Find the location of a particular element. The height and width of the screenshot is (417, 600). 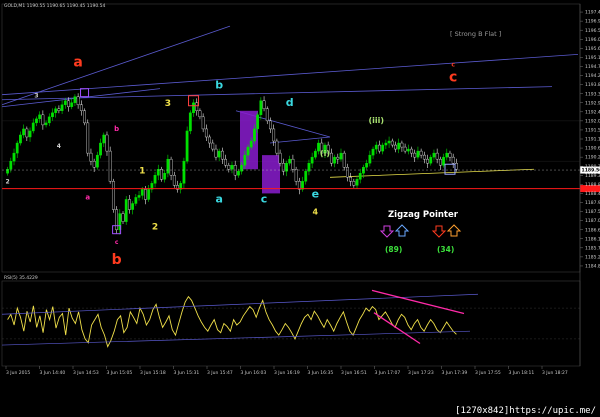

time-tick-label: 3 Jun 16:19 is located at coordinates (287, 373).